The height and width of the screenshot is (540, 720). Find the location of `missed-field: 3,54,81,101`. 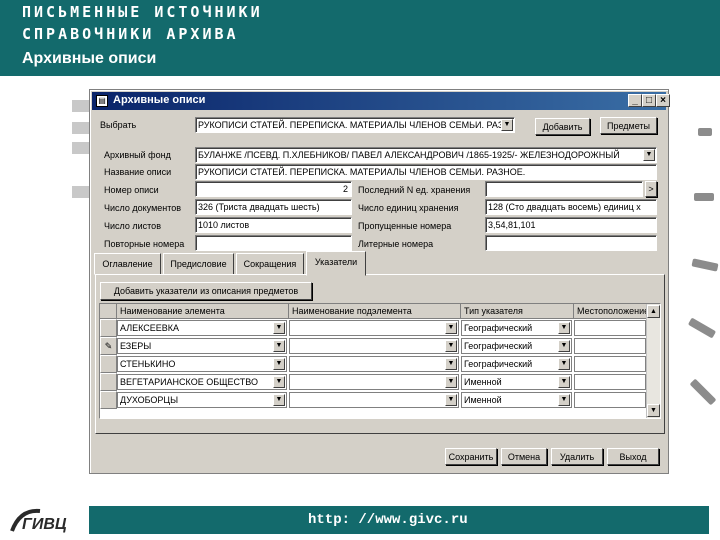

missed-field: 3,54,81,101 is located at coordinates (571, 225).